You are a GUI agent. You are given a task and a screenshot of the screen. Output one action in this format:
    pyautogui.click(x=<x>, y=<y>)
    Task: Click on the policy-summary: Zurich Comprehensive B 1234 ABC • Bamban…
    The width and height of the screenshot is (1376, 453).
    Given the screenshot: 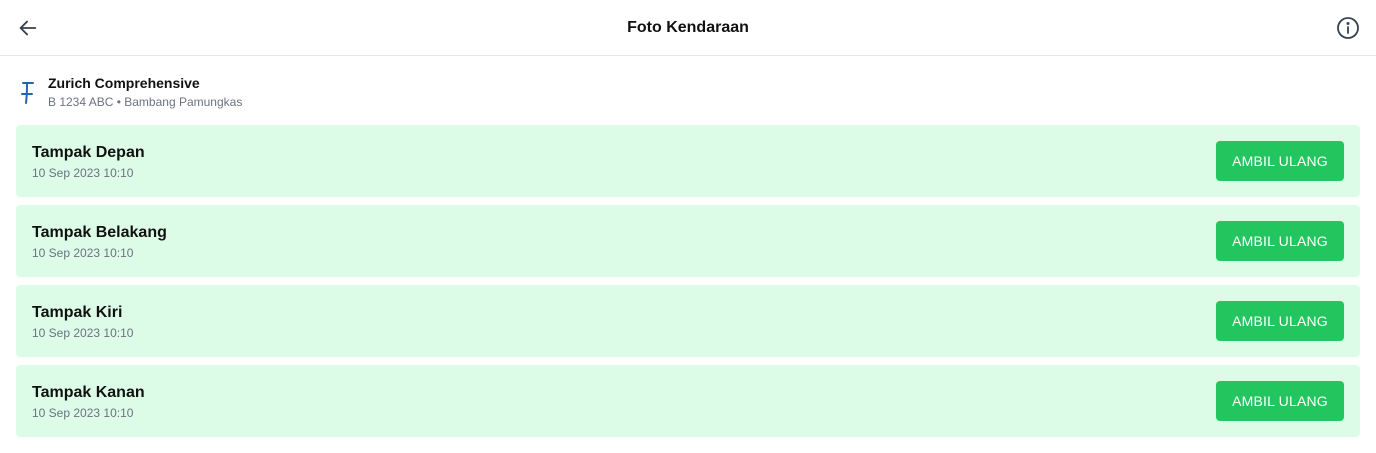 What is the action you would take?
    pyautogui.click(x=129, y=92)
    